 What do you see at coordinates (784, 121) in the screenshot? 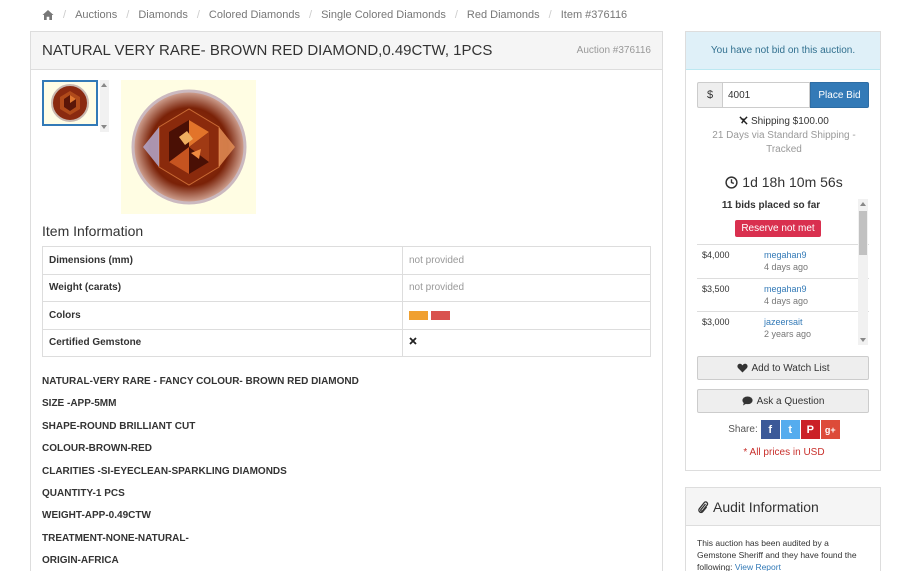
I see `shipping-cost-line: Shipping $100.00` at bounding box center [784, 121].